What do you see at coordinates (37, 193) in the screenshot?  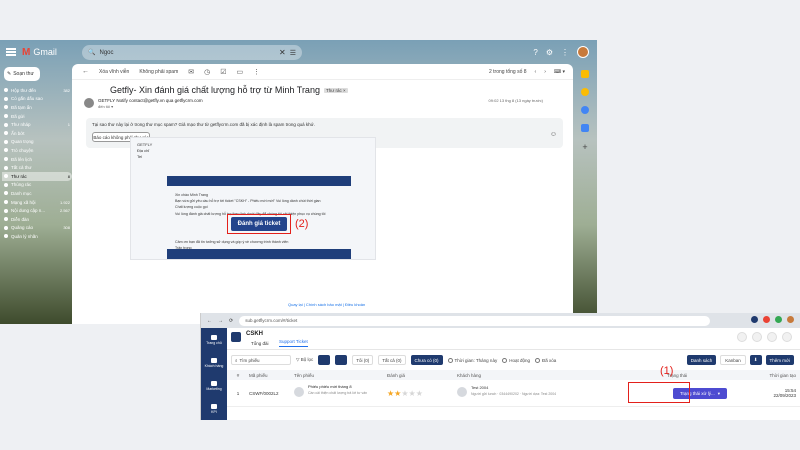 I see `sidebar-item: Danh mục` at bounding box center [37, 193].